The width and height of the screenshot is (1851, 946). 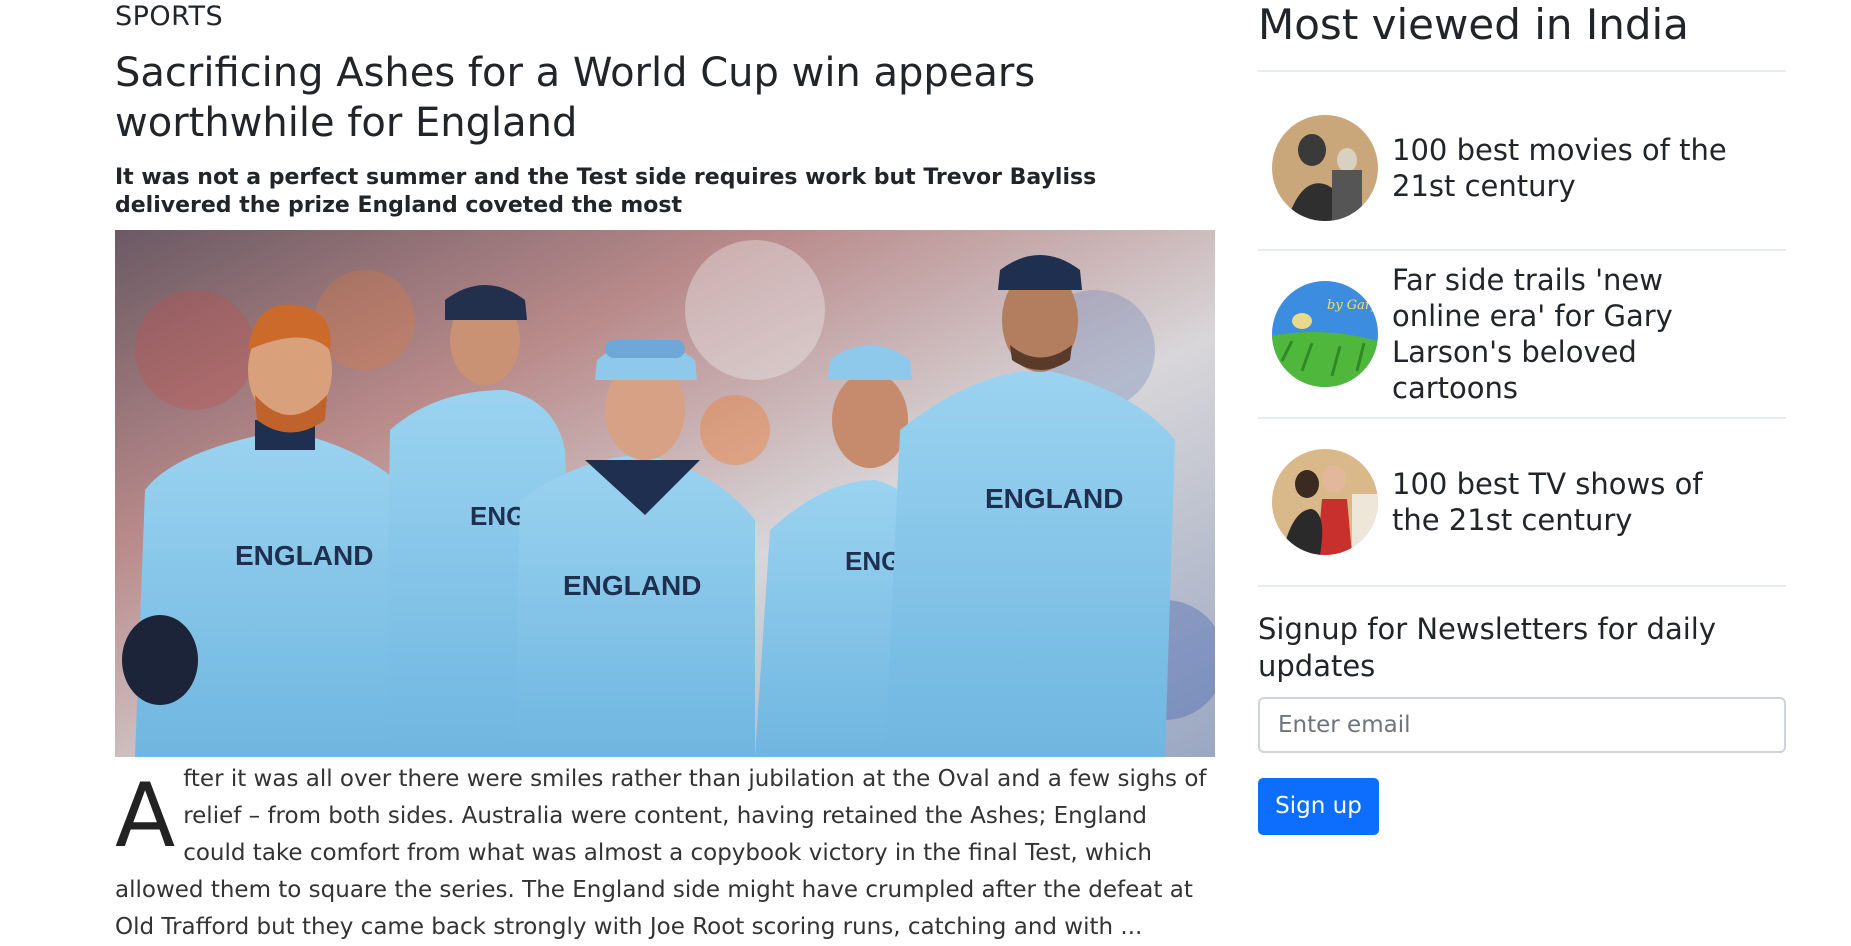 I want to click on svg-text: by Gary, so click(x=1352, y=305).